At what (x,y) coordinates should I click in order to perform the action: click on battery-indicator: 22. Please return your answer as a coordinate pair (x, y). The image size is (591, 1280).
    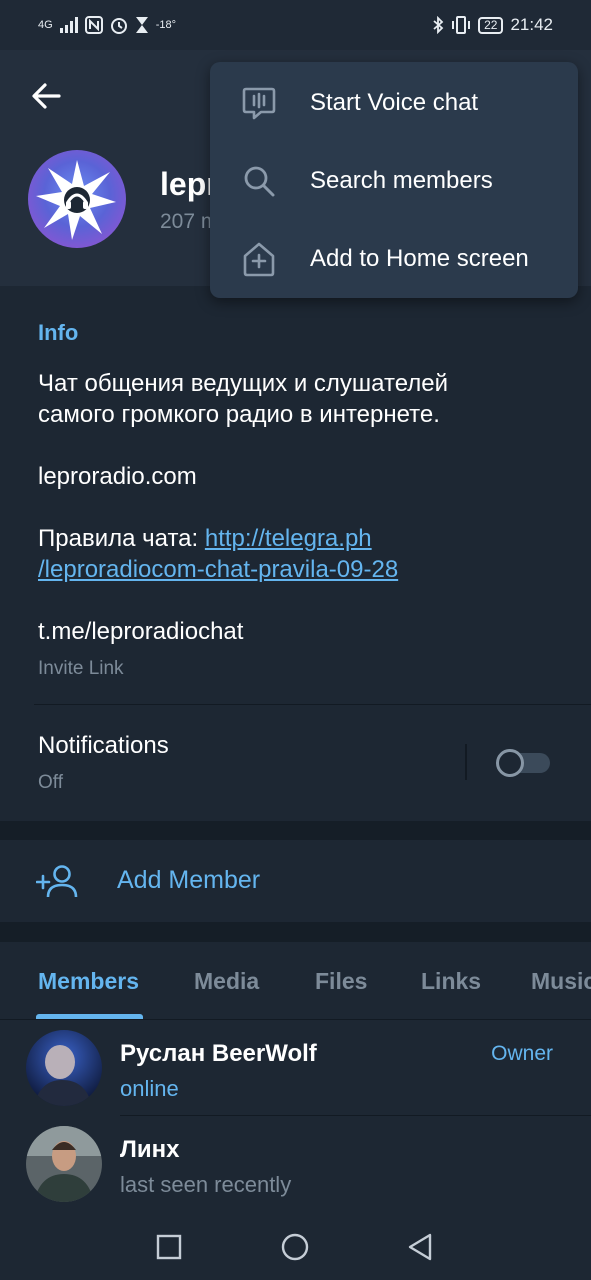
    Looking at the image, I should click on (491, 25).